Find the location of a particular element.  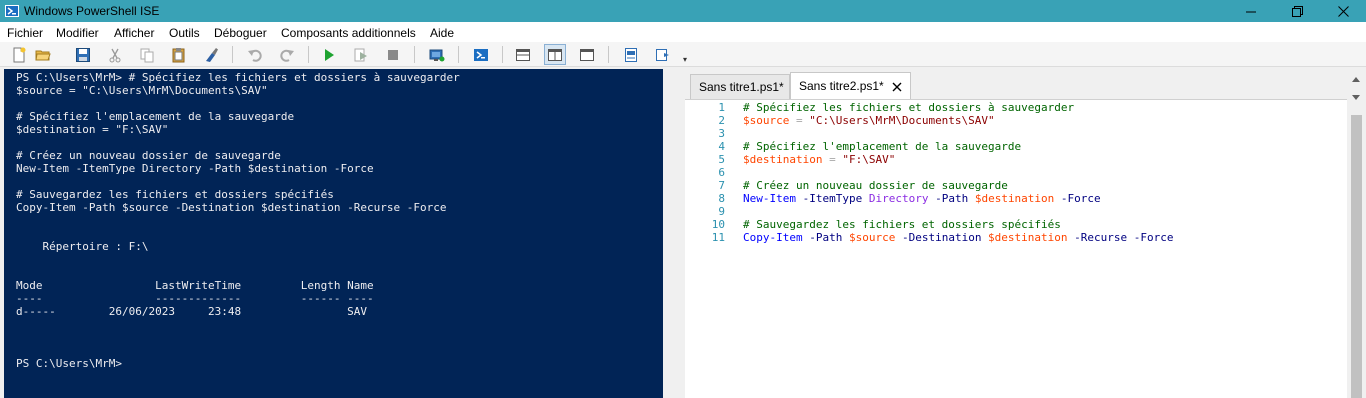

line-number: 3 is located at coordinates (721, 133).